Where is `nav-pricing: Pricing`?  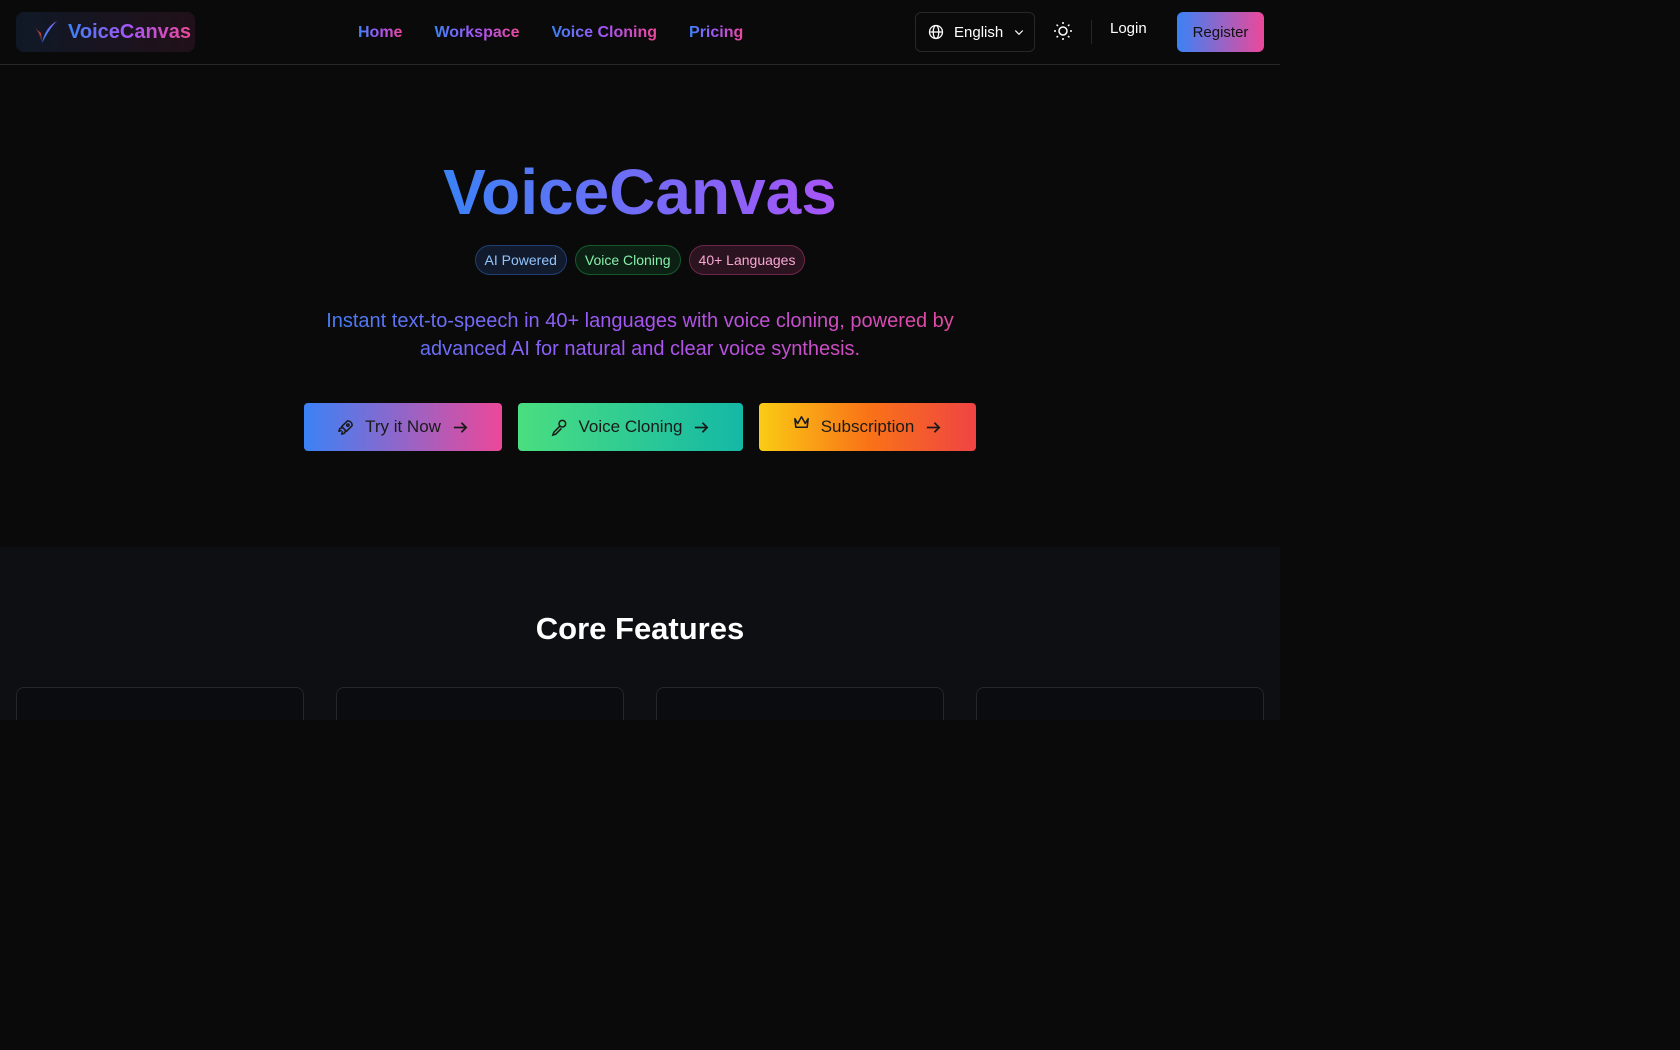
nav-pricing: Pricing is located at coordinates (716, 33).